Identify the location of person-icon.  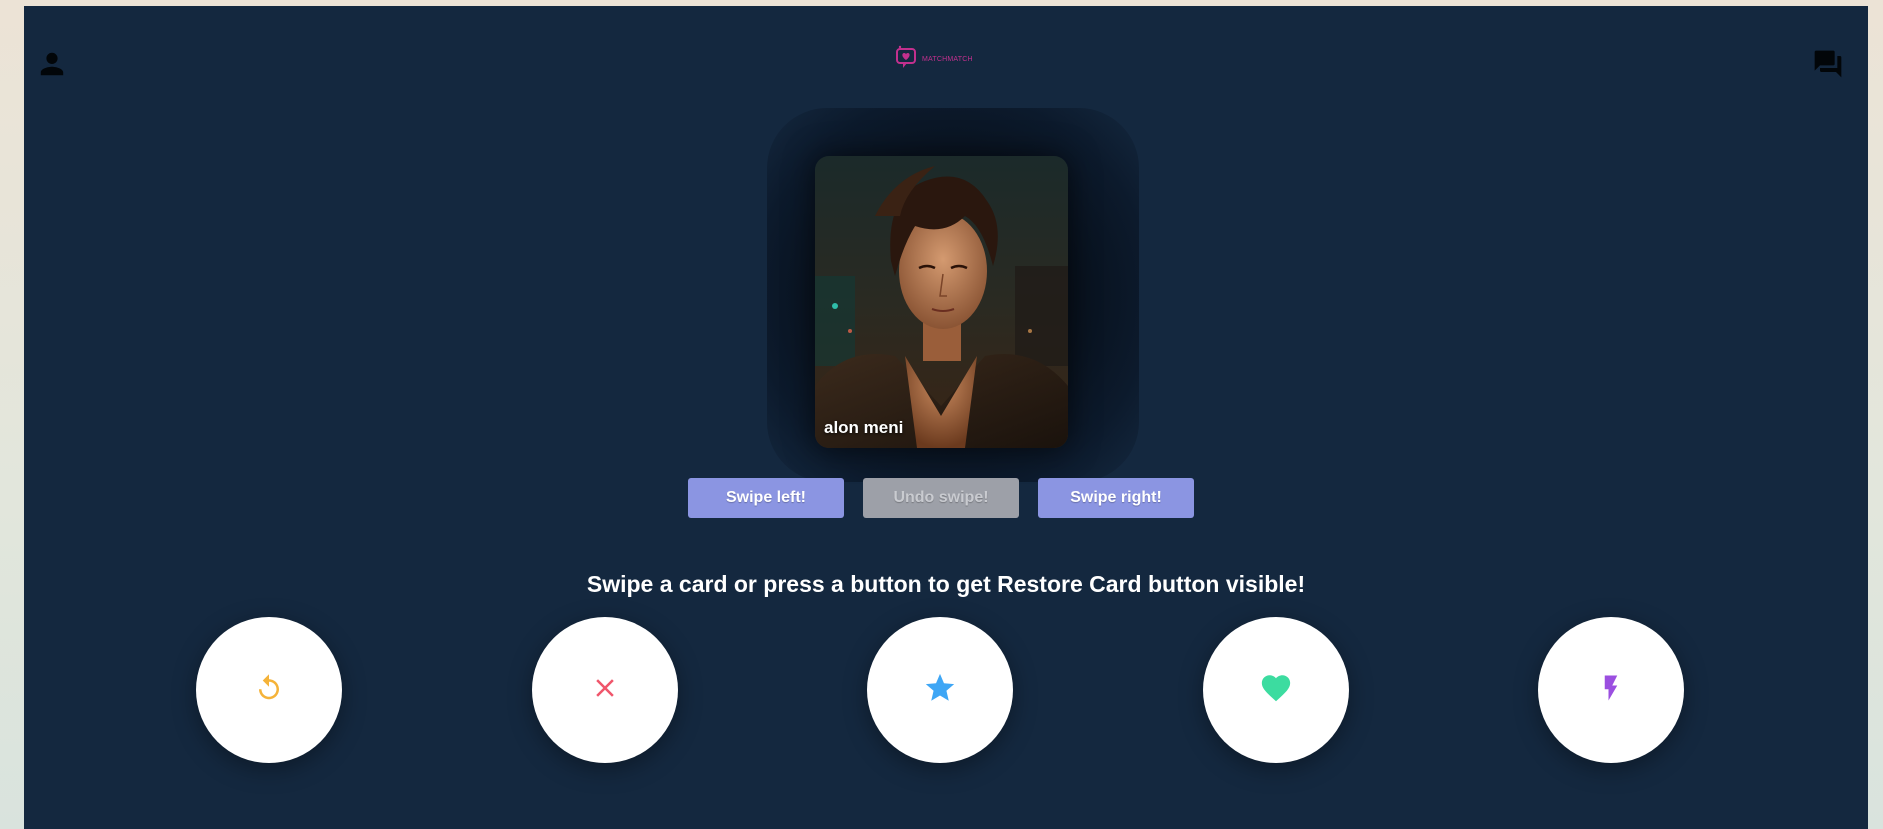
(52, 66).